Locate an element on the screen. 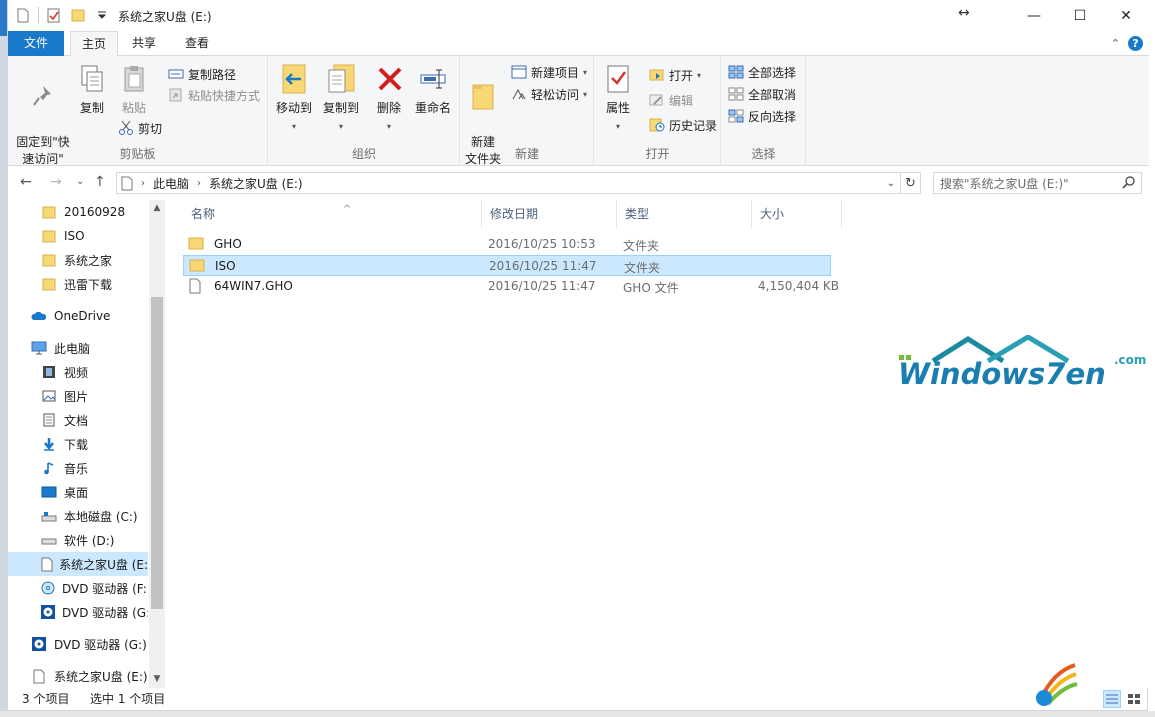  nav-item-20160928: 20160928 is located at coordinates (78, 212).